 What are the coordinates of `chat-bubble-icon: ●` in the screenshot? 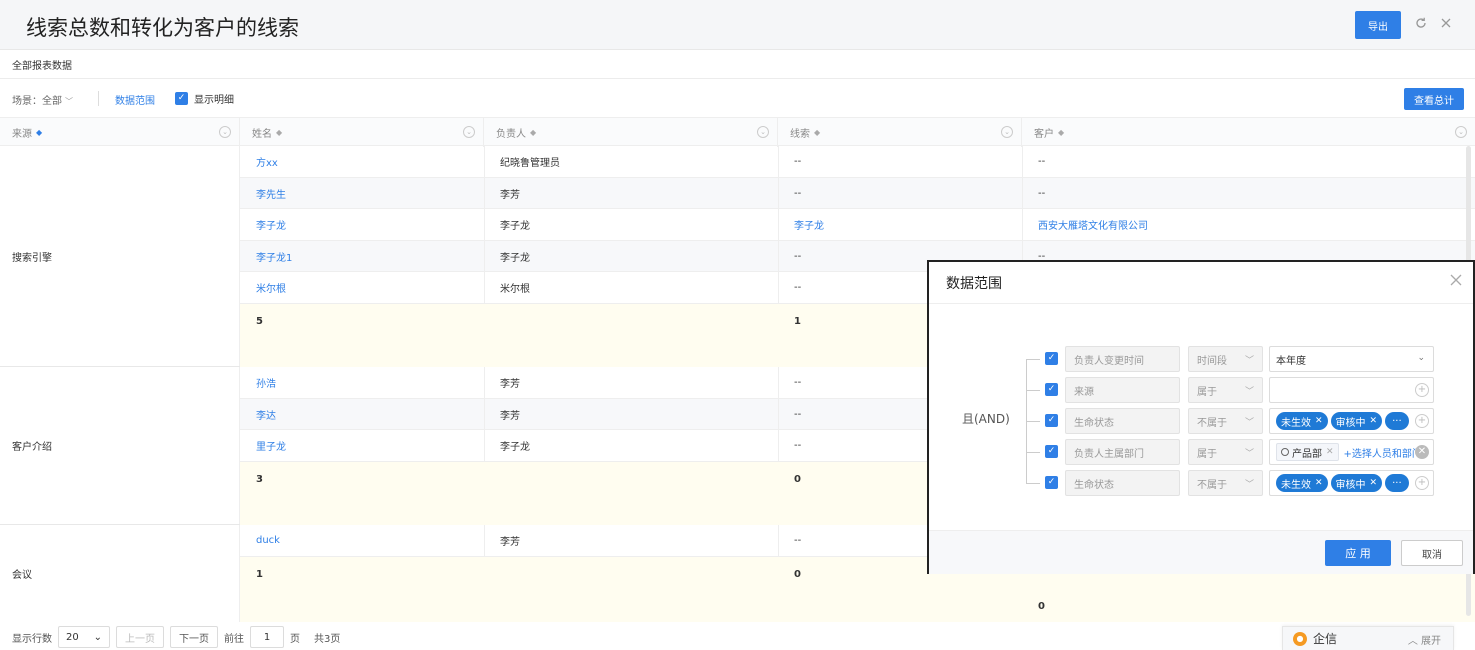 It's located at (1300, 638).